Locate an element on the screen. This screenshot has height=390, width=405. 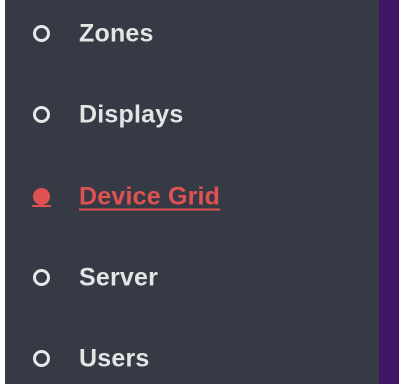
circle-filled-icon is located at coordinates (41, 197).